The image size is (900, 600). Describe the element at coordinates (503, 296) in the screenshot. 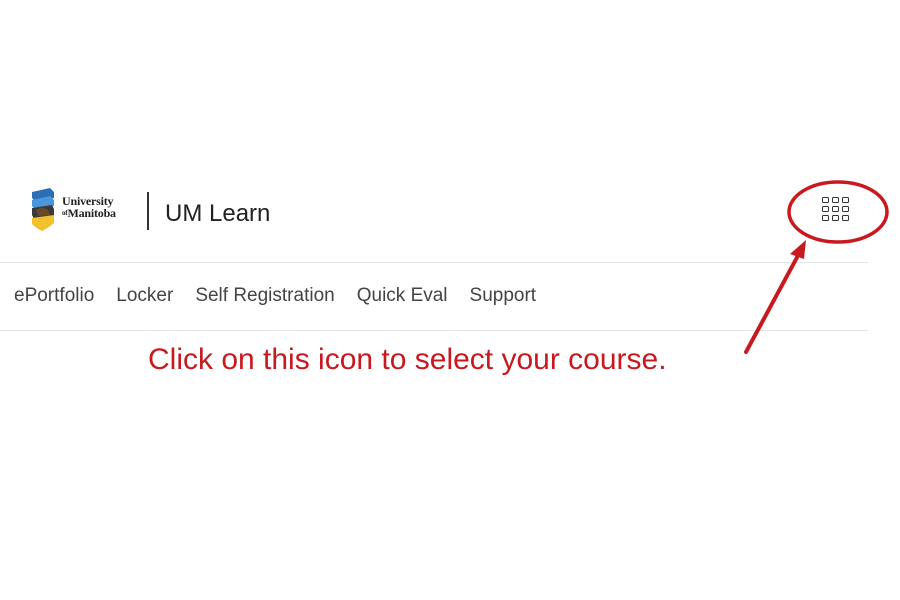

I see `nav-item-support: Support` at that location.